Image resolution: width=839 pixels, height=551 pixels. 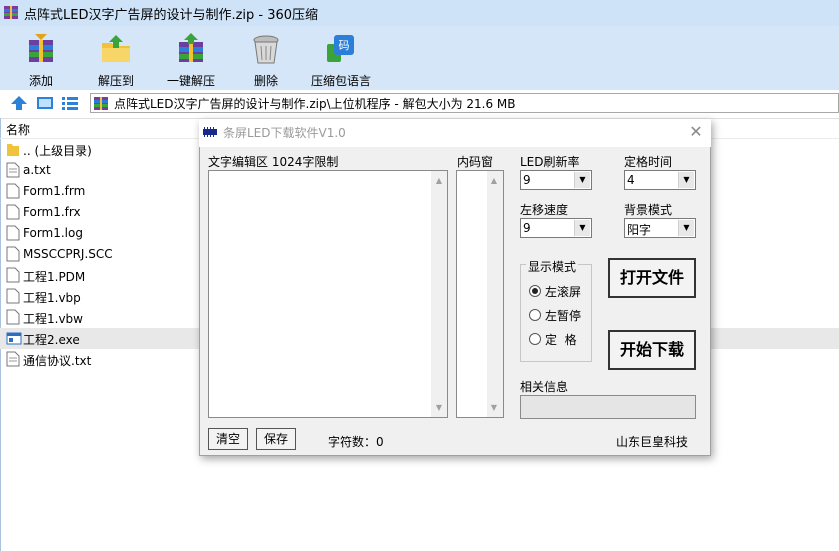 I want to click on hold-time-label: 定格时间, so click(x=648, y=162).